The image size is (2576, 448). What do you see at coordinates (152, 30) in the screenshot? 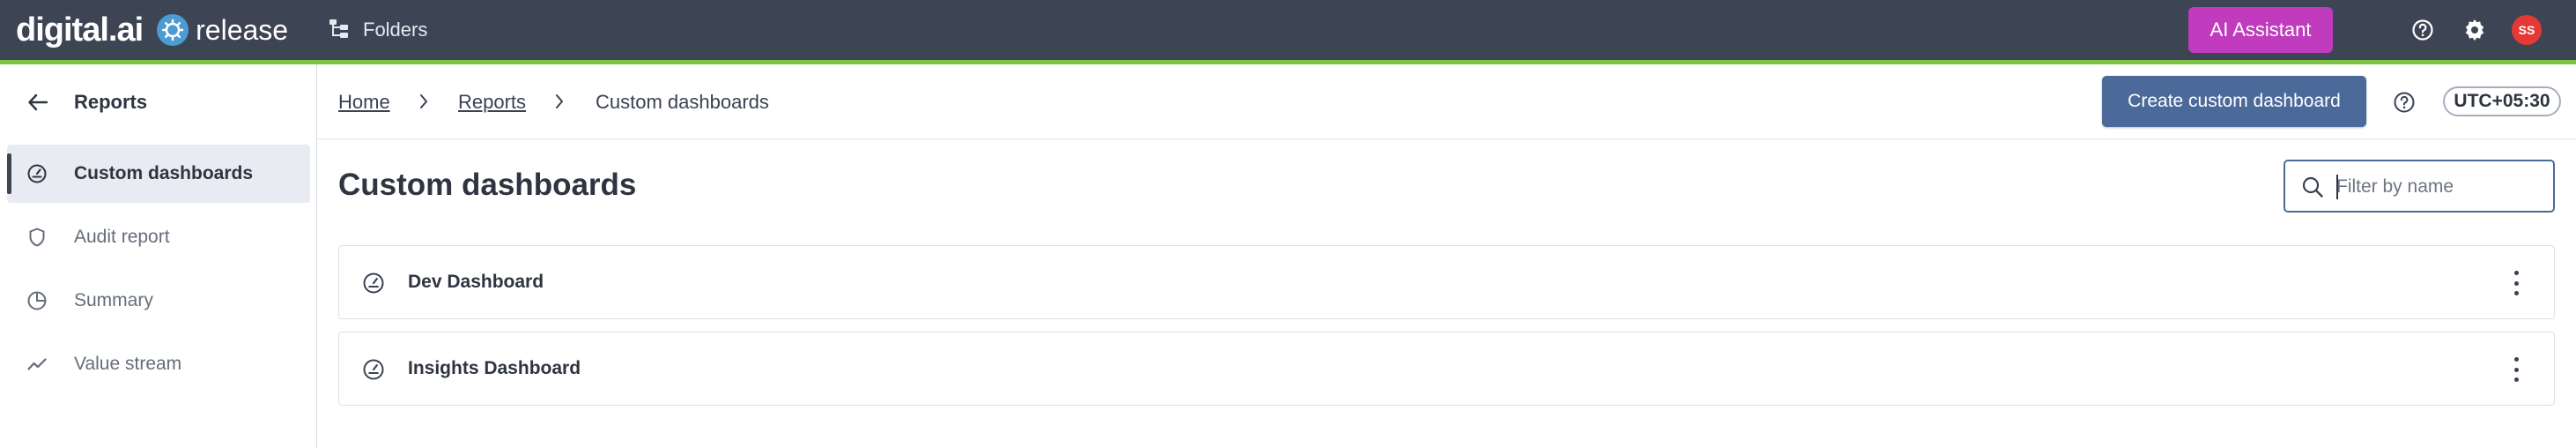
I see `brand-logo: digital.ai release` at bounding box center [152, 30].